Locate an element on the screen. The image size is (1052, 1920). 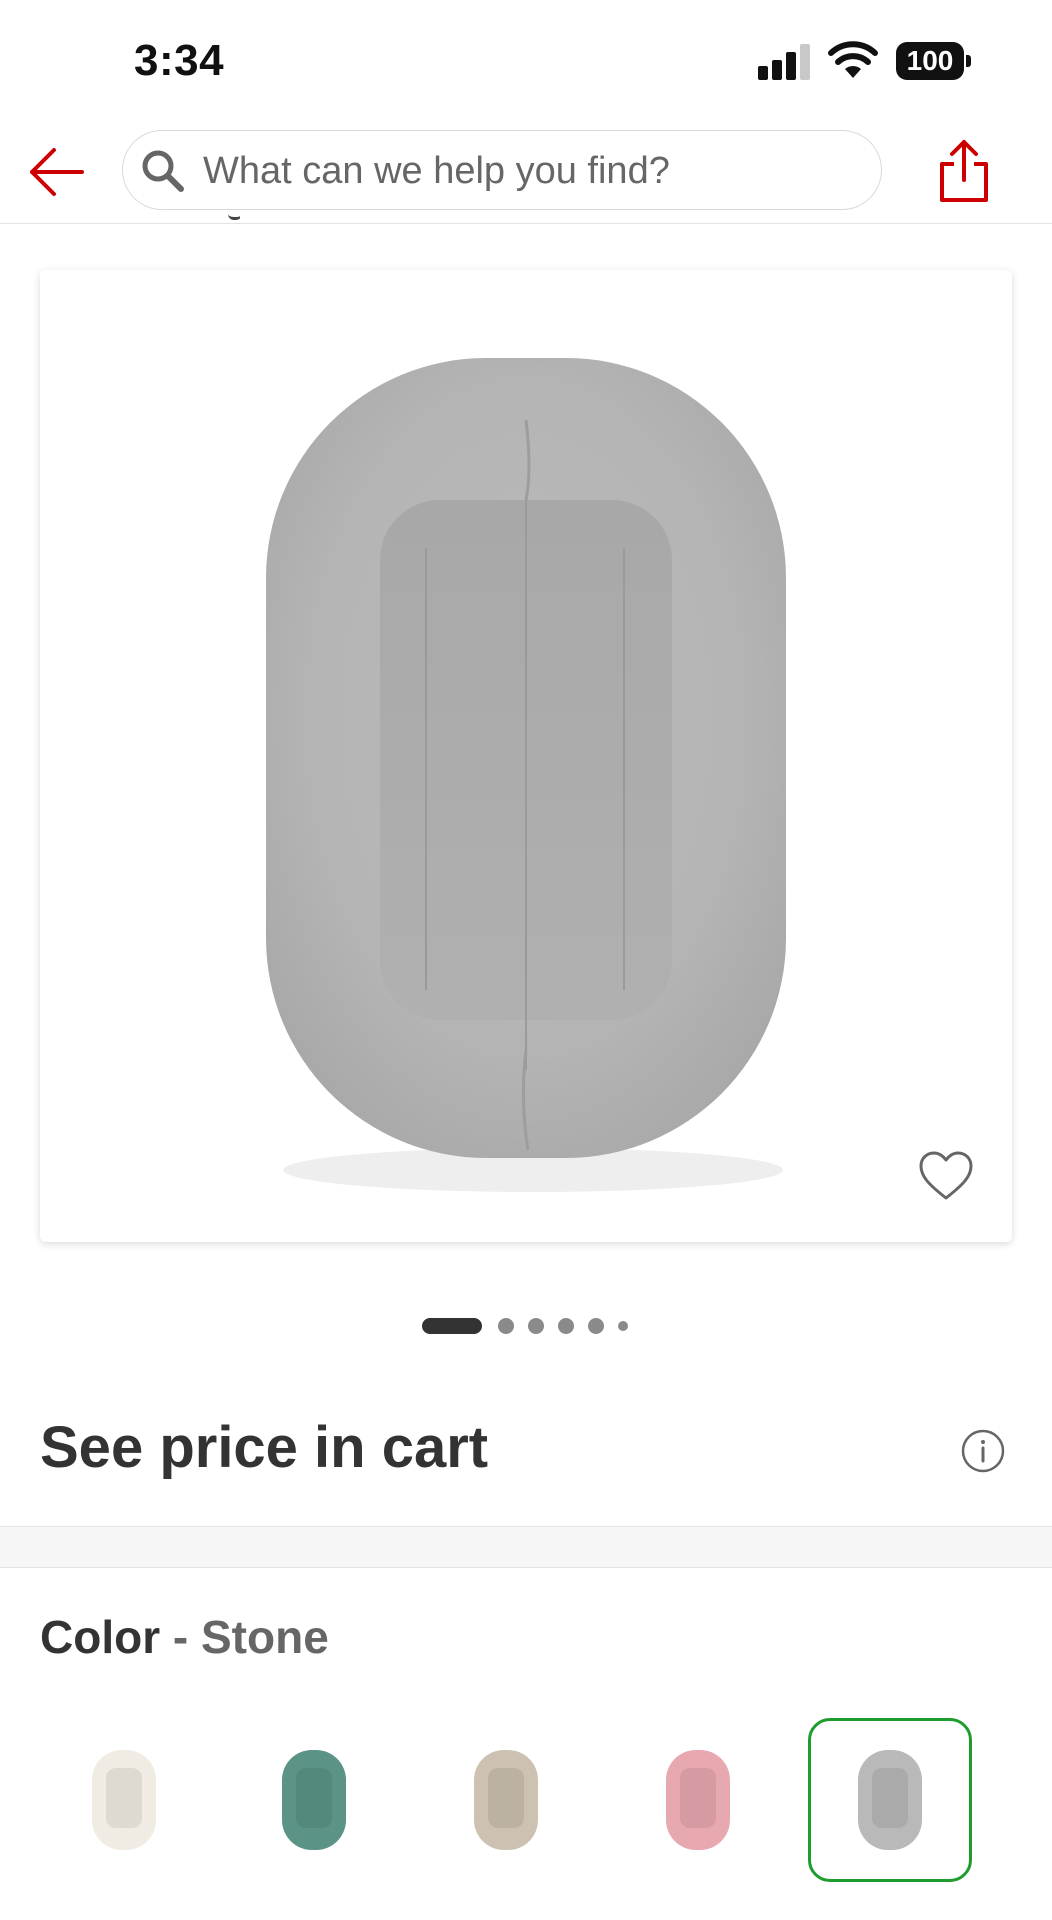
cellular-signal-icon is located at coordinates (784, 62).